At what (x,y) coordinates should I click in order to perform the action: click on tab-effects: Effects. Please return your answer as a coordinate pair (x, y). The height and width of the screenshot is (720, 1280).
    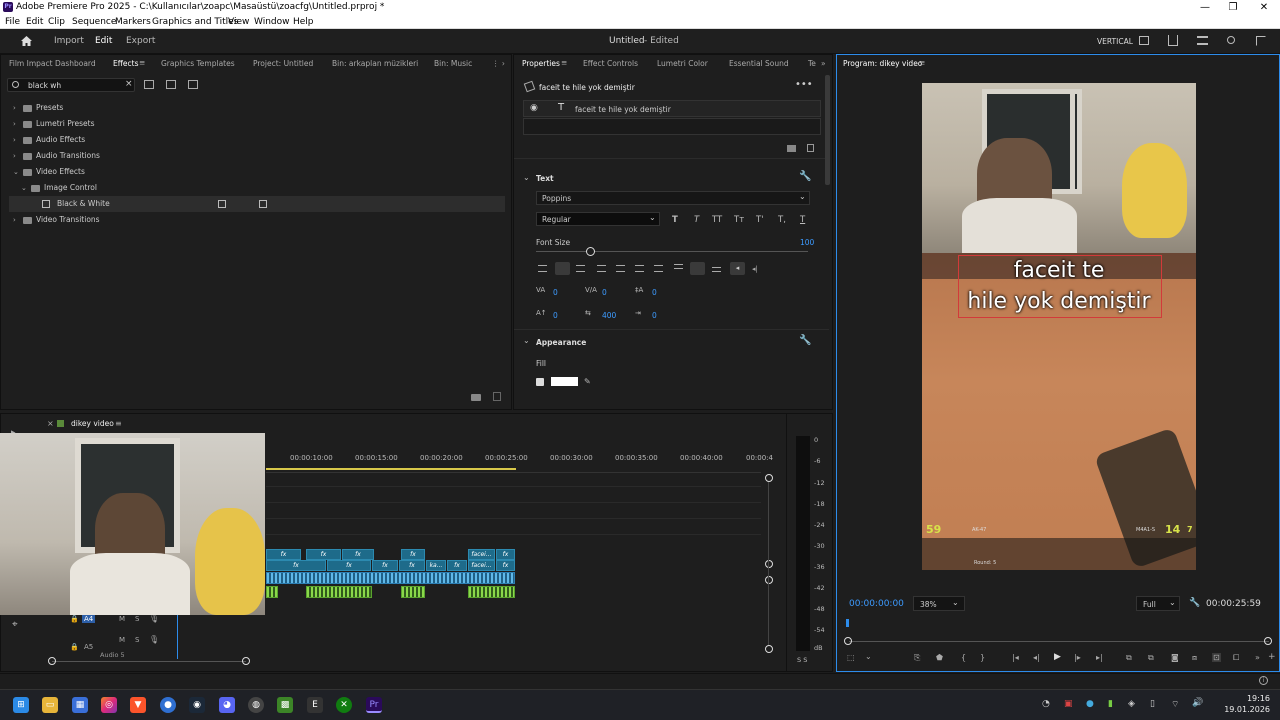
    Looking at the image, I should click on (126, 63).